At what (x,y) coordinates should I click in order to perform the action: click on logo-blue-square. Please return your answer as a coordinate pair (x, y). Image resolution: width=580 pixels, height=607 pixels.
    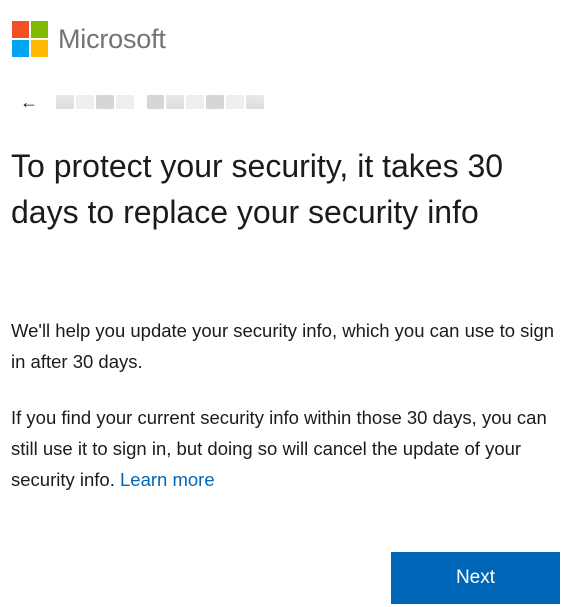
    Looking at the image, I should click on (20, 48).